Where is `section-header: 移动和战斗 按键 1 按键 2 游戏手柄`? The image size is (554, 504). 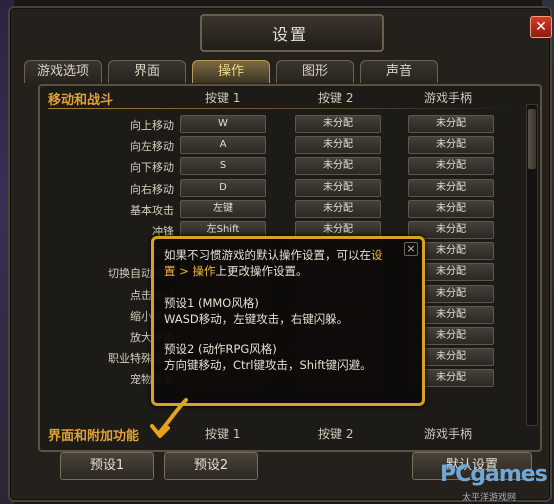 section-header: 移动和战斗 按键 1 按键 2 游戏手柄 is located at coordinates (280, 97).